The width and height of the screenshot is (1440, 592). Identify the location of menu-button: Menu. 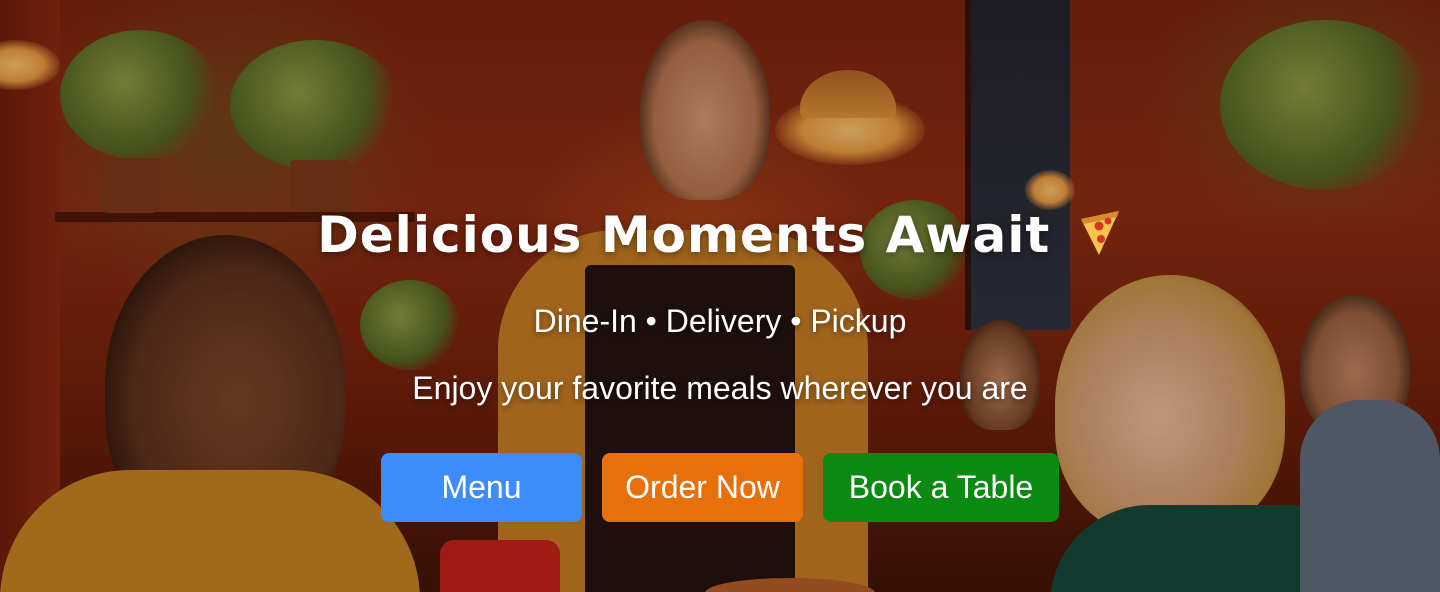
(481, 487).